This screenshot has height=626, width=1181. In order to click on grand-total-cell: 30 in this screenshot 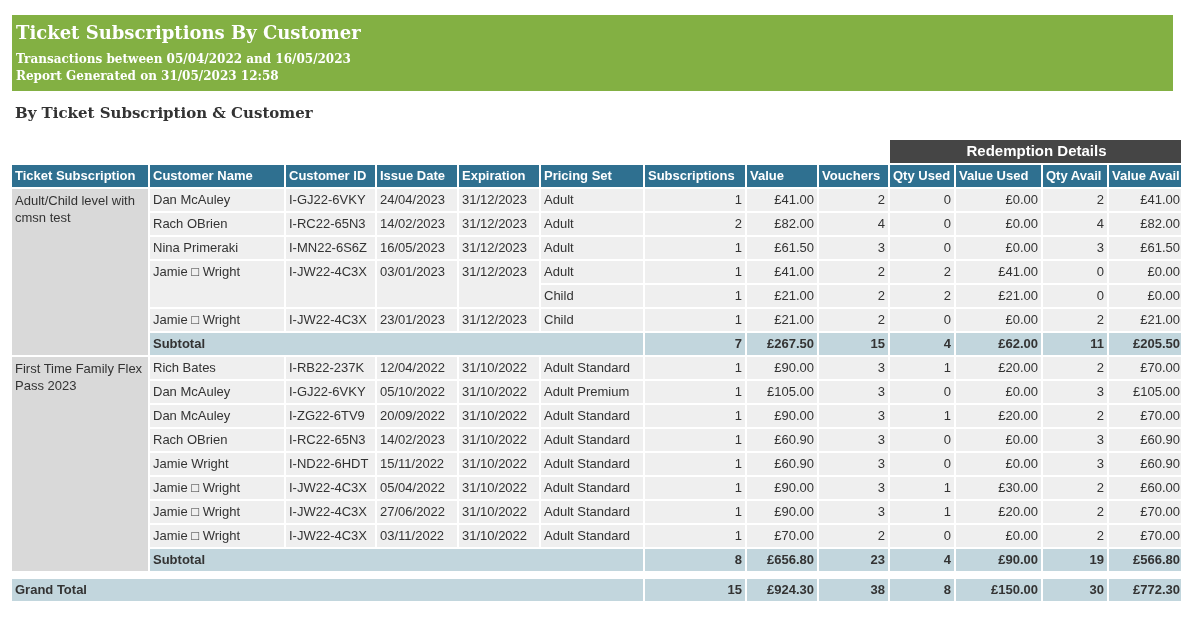, I will do `click(1075, 590)`.